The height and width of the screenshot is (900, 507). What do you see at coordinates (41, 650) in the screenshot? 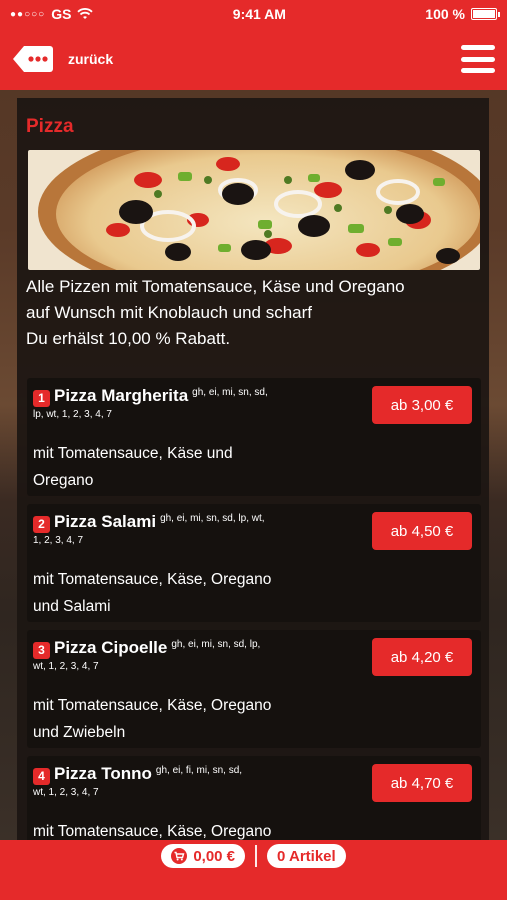
I see `item-number-badge: 3` at bounding box center [41, 650].